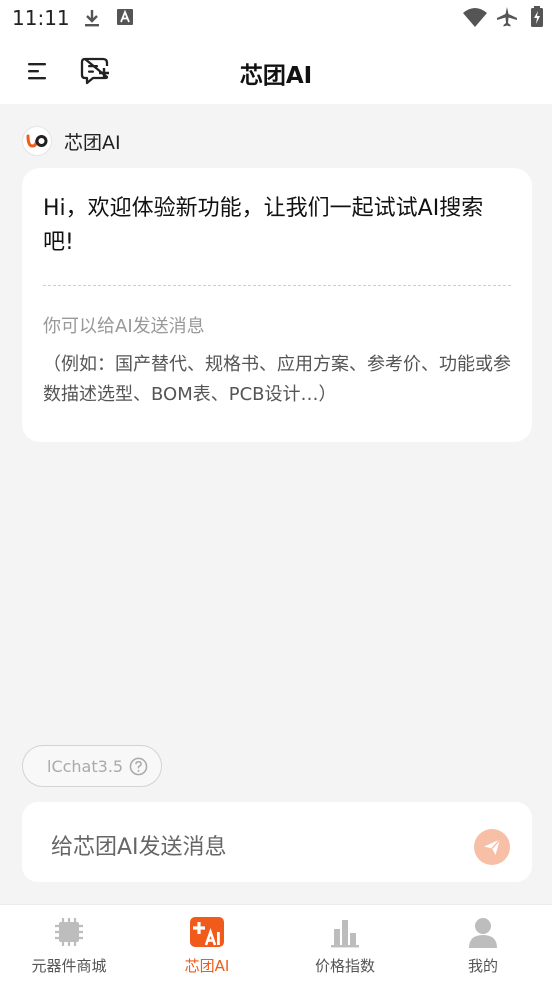 This screenshot has height=981, width=552. I want to click on tab-profile: 我的, so click(483, 943).